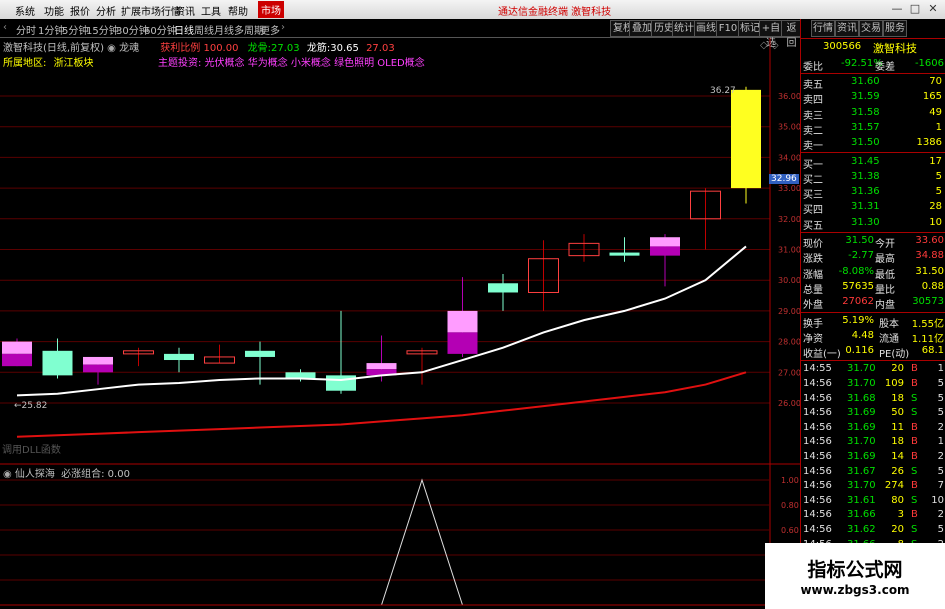 The width and height of the screenshot is (945, 609). What do you see at coordinates (928, 302) in the screenshot?
I see `stat-value: 30573` at bounding box center [928, 302].